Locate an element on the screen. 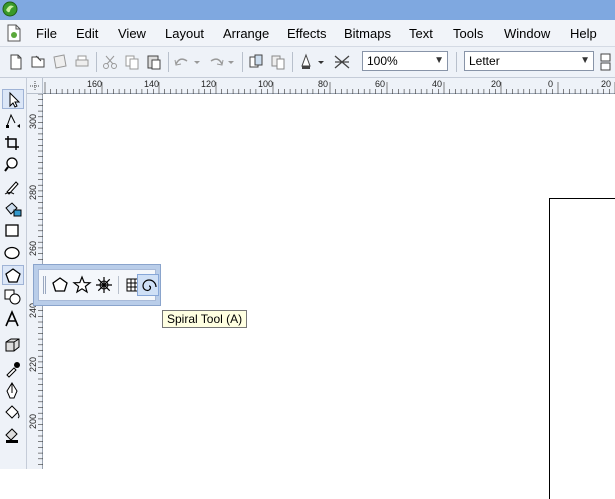 This screenshot has width=615, height=499. menu-effects-label: Effects is located at coordinates (307, 33).